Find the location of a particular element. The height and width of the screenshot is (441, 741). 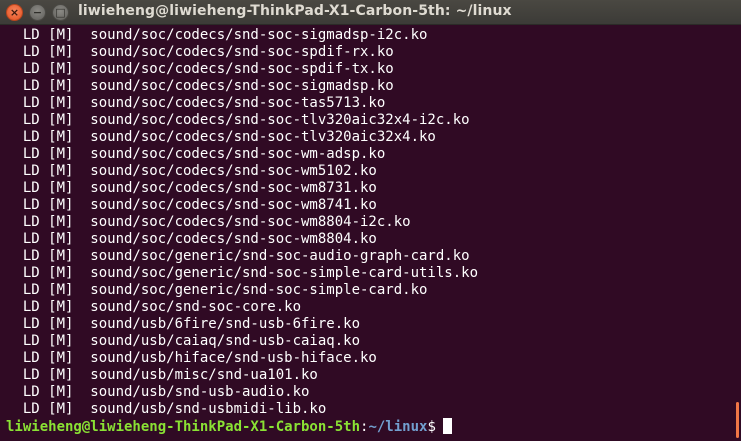

output-line: LD [M] sound/usb/caiaq/snd-usb-caiaq.ko is located at coordinates (183, 341).